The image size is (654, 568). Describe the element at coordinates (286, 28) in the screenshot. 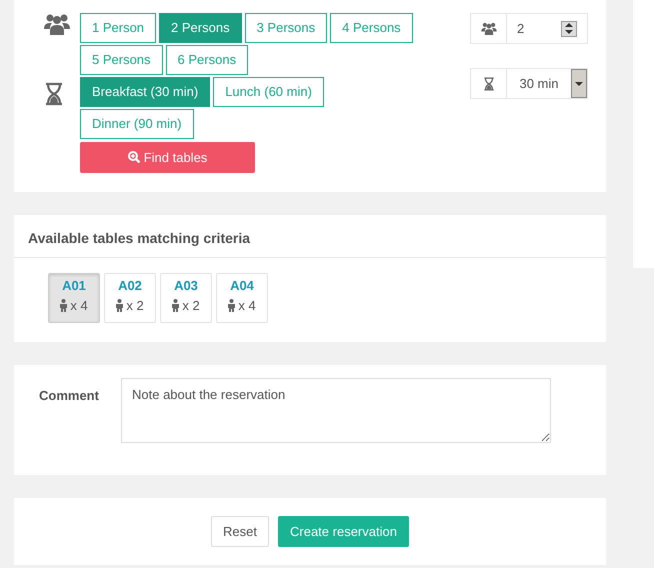

I see `option-button: 3 Persons` at that location.